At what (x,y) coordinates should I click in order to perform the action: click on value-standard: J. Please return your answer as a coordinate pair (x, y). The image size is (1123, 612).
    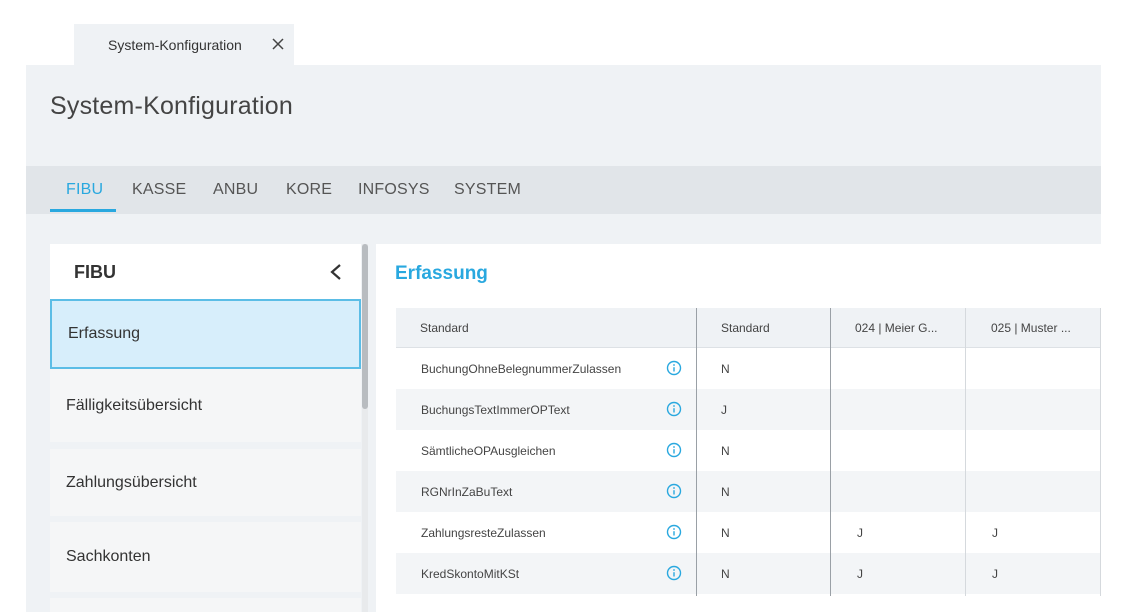
    Looking at the image, I should click on (724, 410).